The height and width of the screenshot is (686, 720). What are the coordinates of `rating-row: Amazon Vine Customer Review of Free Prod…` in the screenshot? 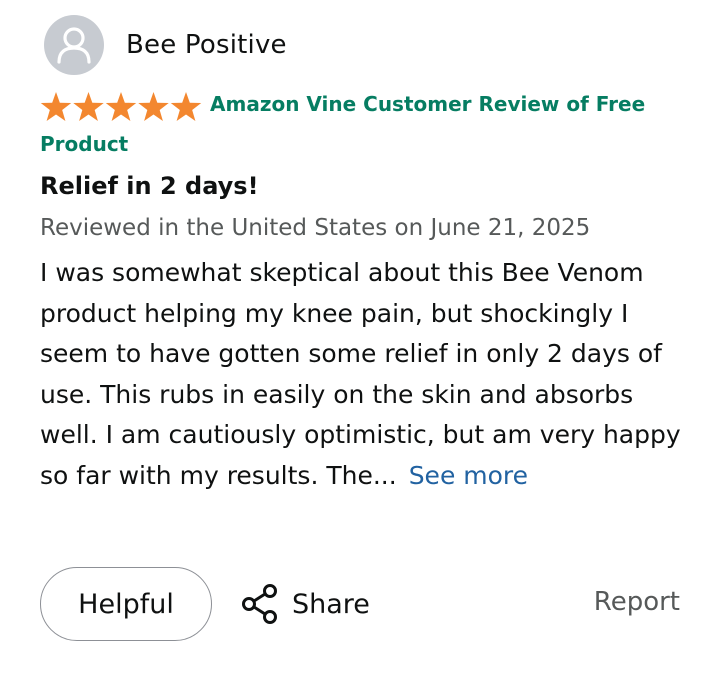 It's located at (360, 124).